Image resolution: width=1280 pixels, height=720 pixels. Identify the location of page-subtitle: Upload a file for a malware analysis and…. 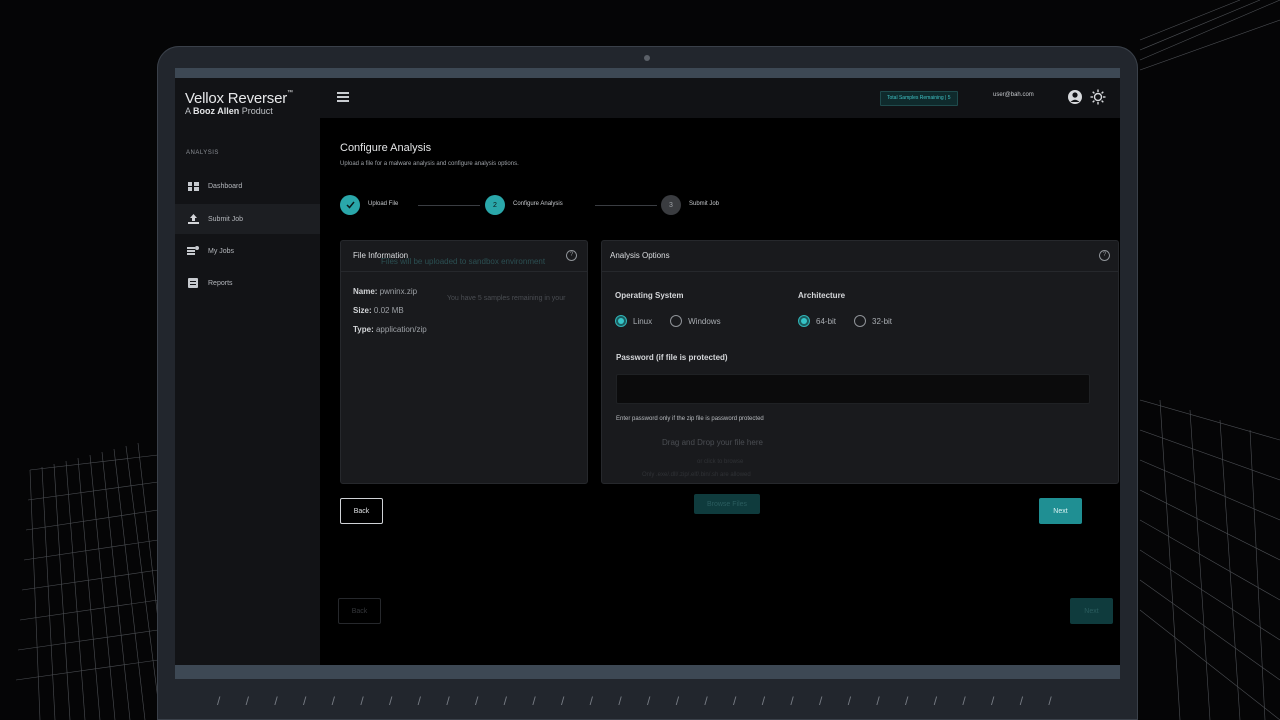
(429, 164).